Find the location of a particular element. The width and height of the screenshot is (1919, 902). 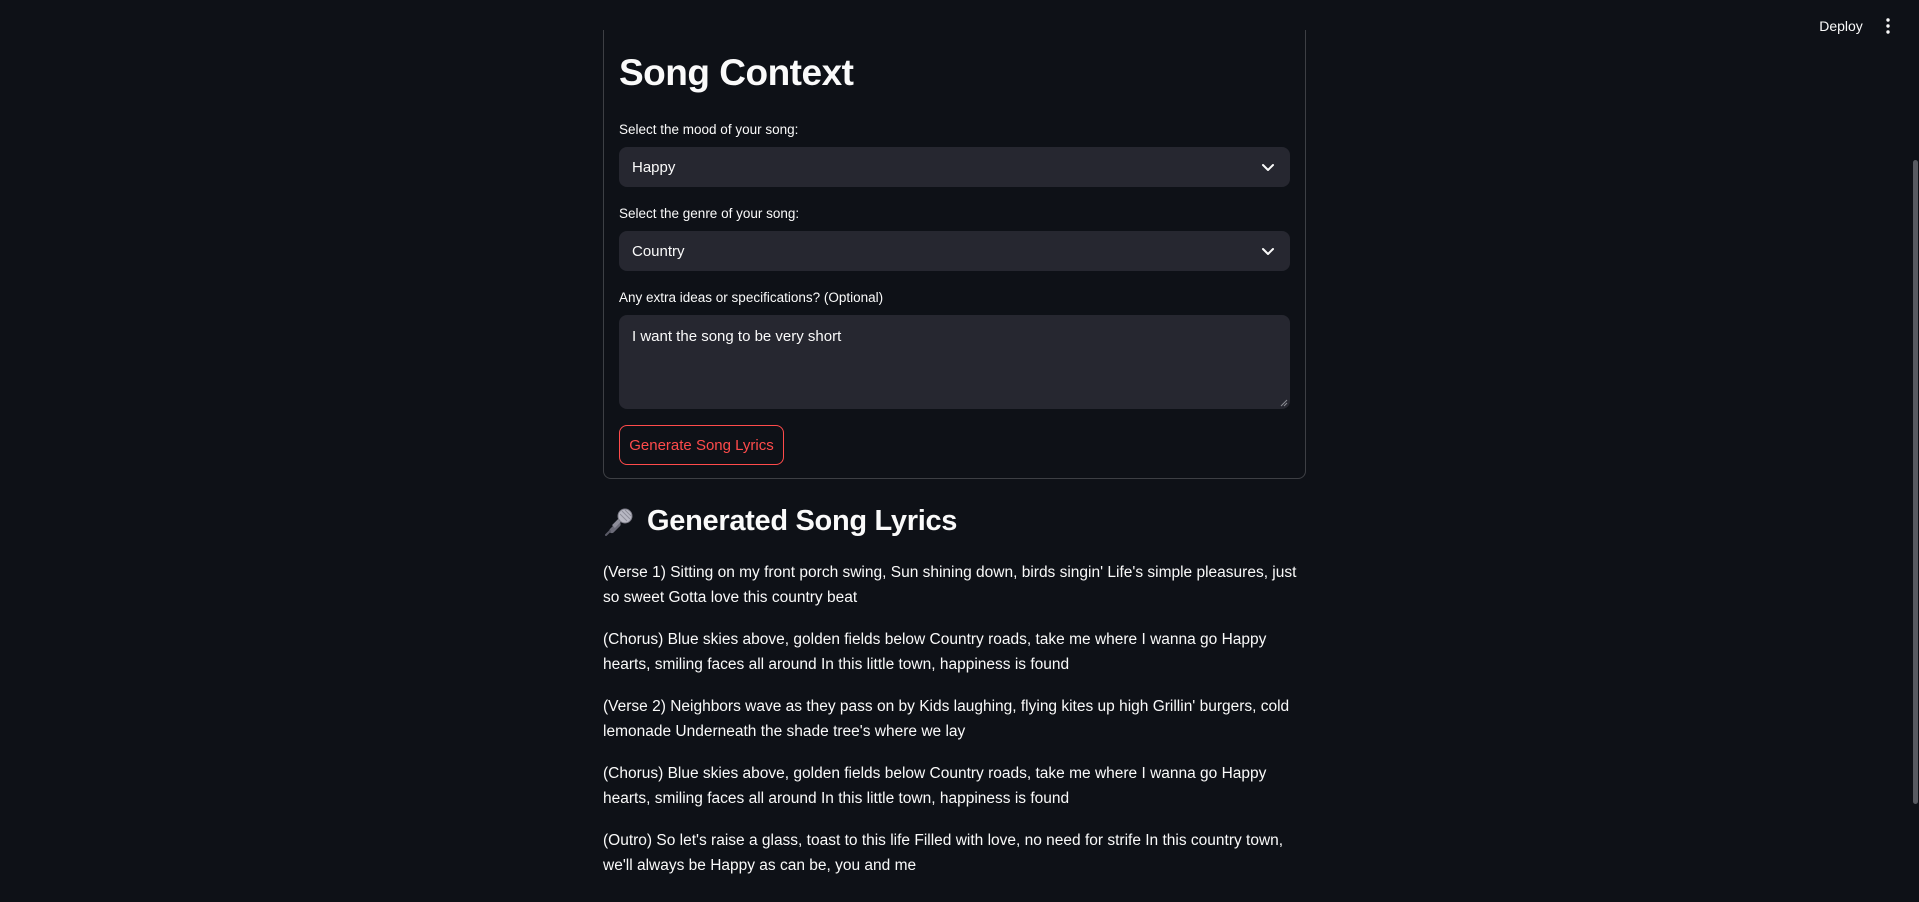

extra-ideas-textarea: I want the song to be very short is located at coordinates (954, 362).